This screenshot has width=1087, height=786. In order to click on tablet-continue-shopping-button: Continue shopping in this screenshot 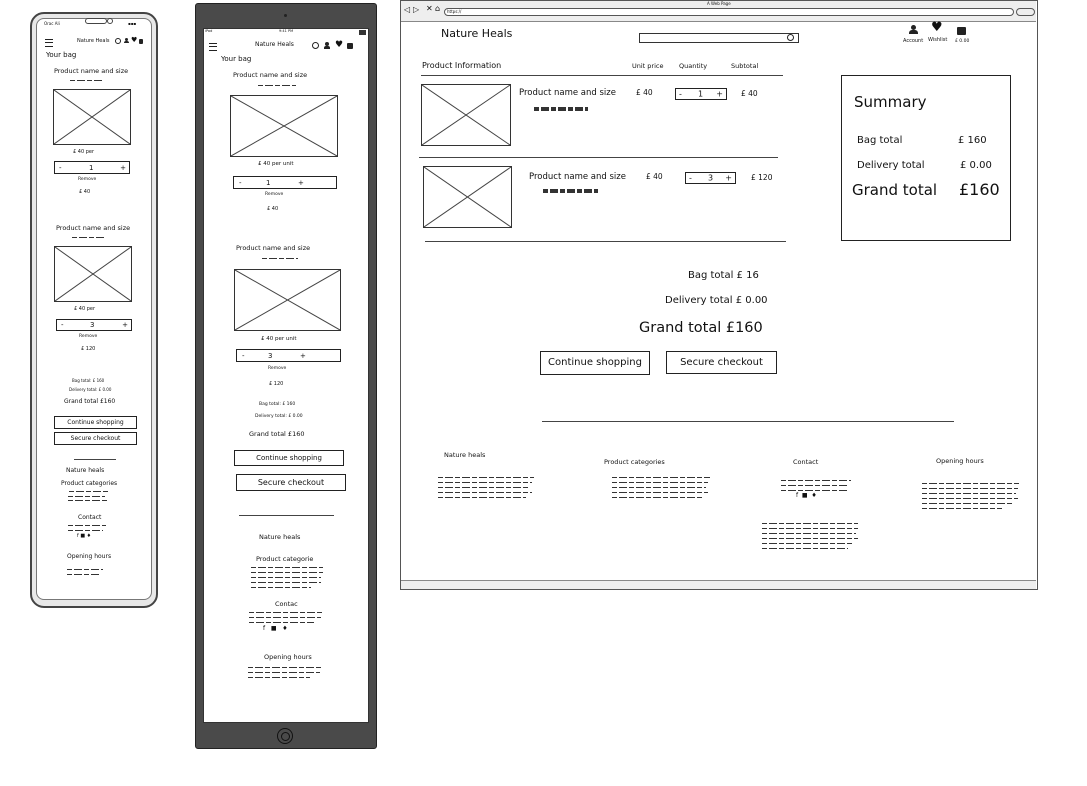, I will do `click(289, 458)`.